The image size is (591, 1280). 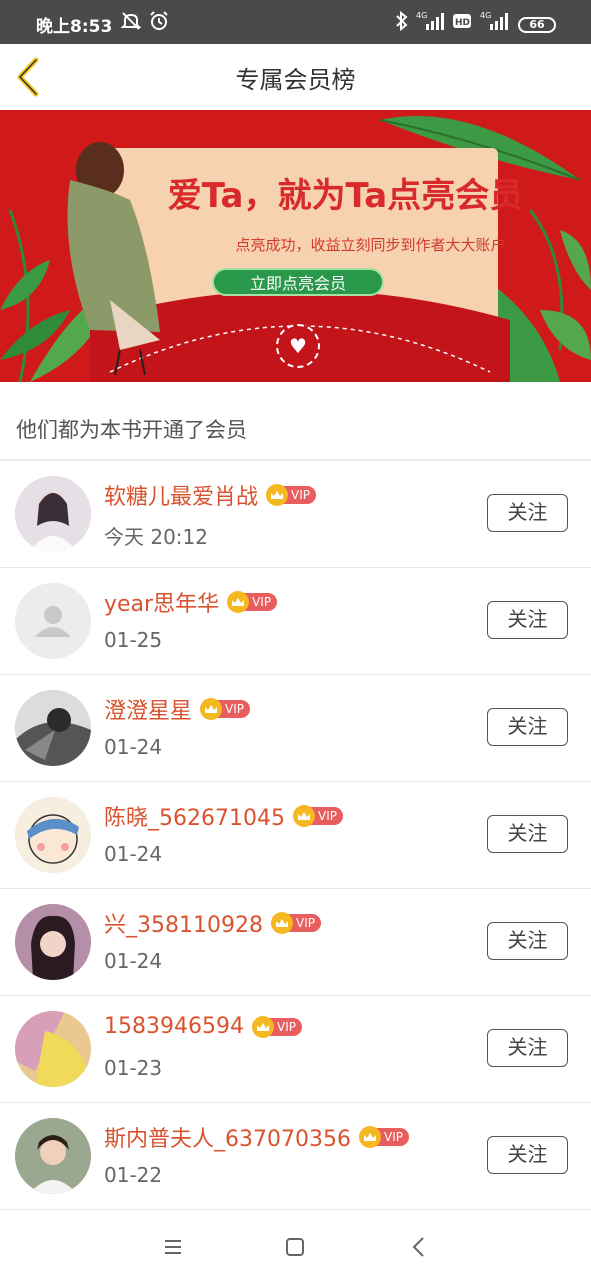 I want to click on mute-icon, so click(x=131, y=21).